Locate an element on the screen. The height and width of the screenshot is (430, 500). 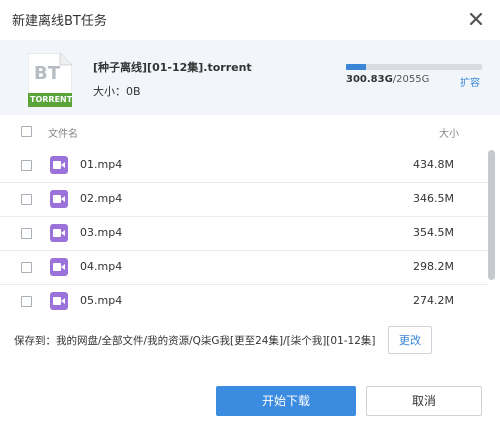
expand-storage-link: 扩容 is located at coordinates (470, 81).